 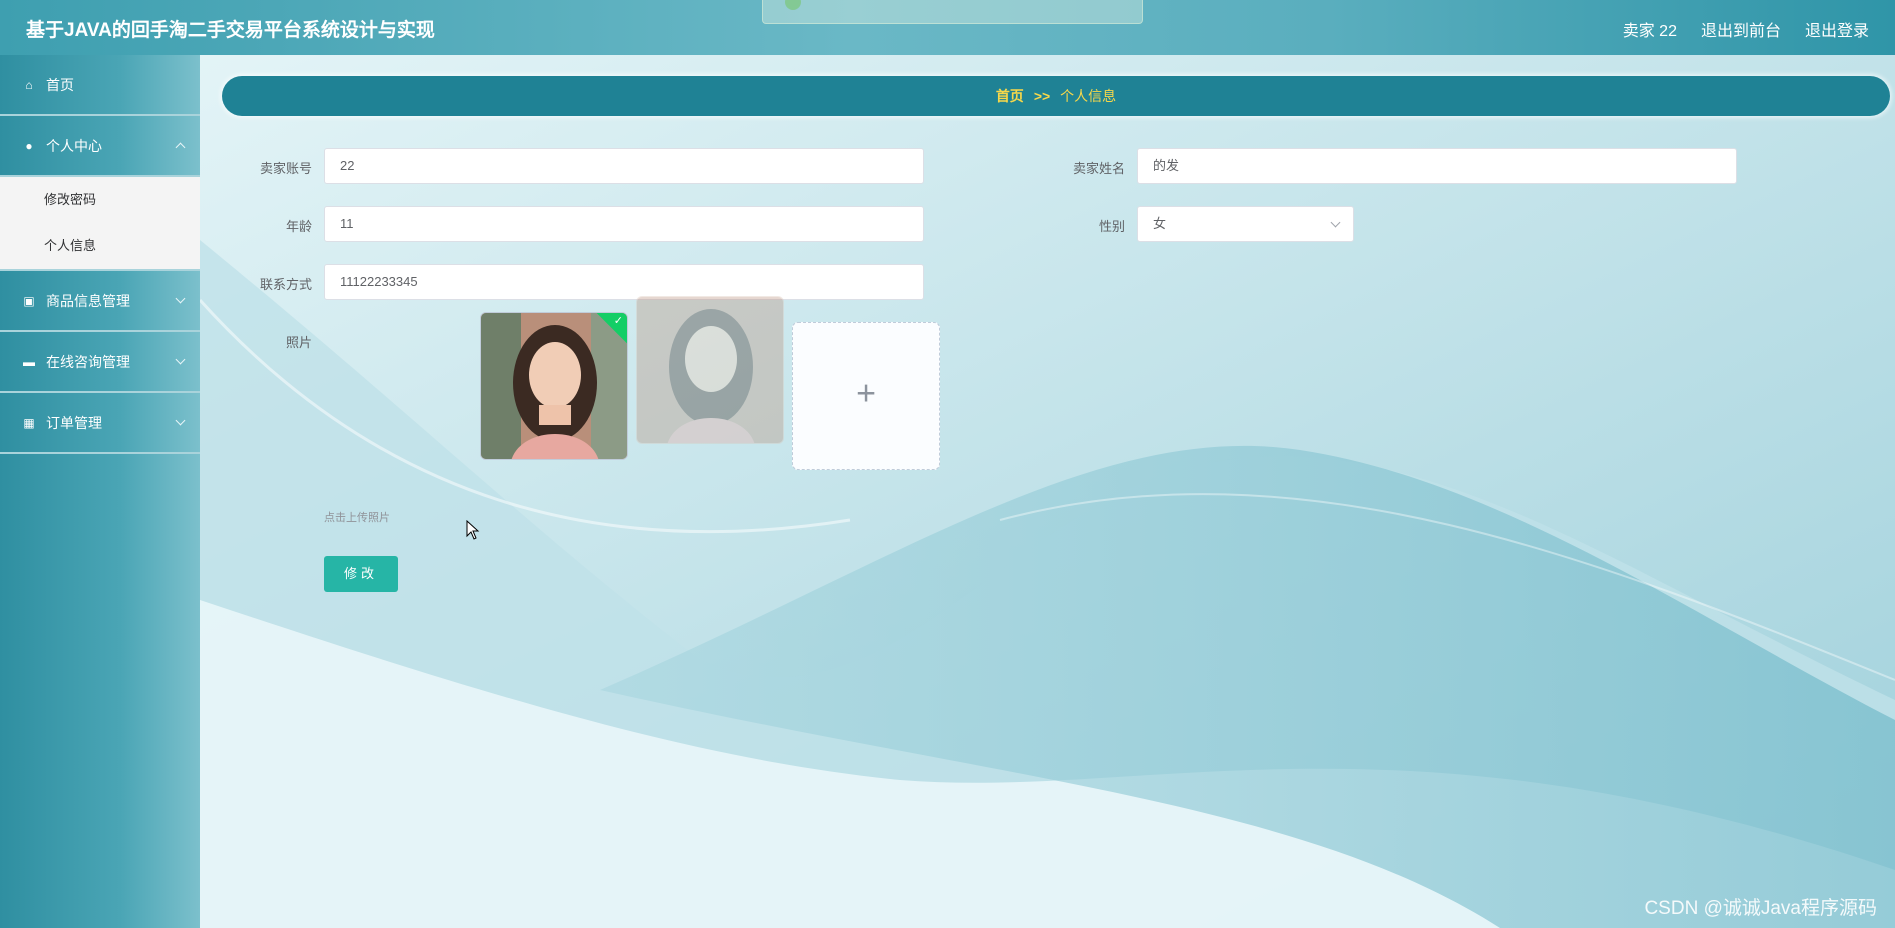 I want to click on breadcrumb-current: 个人信息, so click(x=1088, y=96).